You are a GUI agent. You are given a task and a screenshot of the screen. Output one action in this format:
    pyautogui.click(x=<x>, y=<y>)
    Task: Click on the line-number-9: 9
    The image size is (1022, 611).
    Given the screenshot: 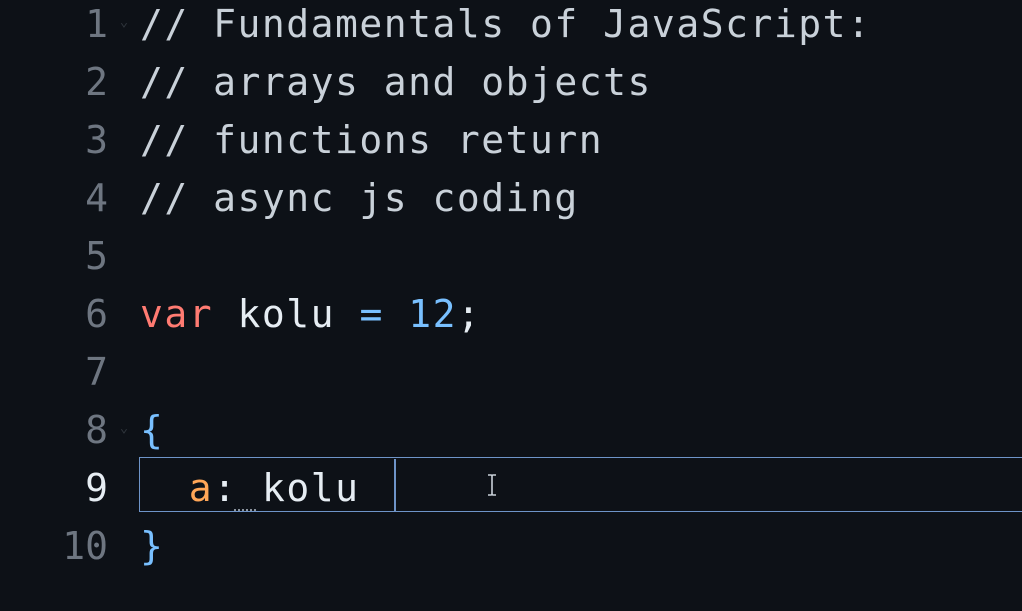 What is the action you would take?
    pyautogui.click(x=96, y=488)
    